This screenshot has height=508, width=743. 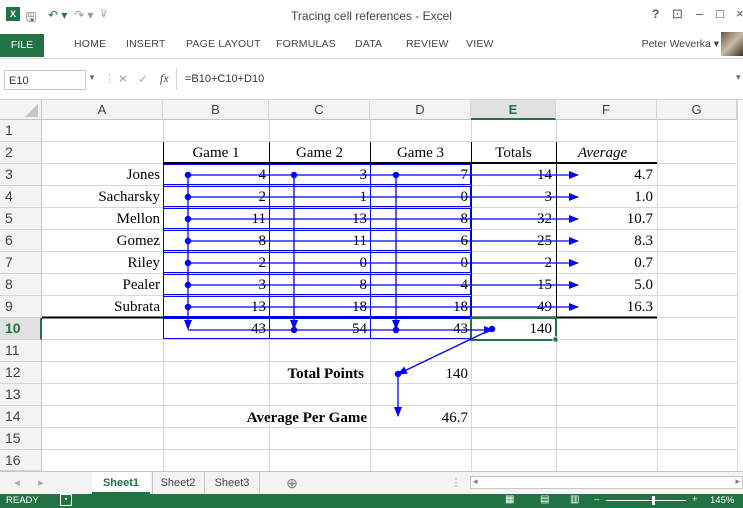 I want to click on add-sheet-icon: ⊕, so click(x=292, y=483).